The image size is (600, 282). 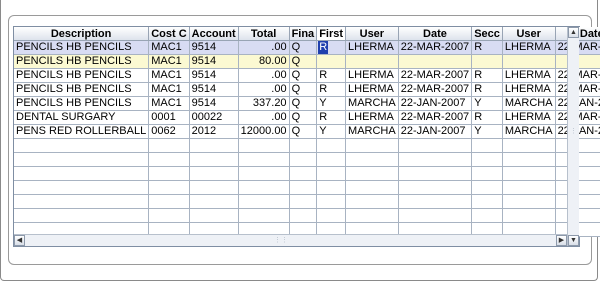 I want to click on cell-first-approval: R, so click(x=331, y=89).